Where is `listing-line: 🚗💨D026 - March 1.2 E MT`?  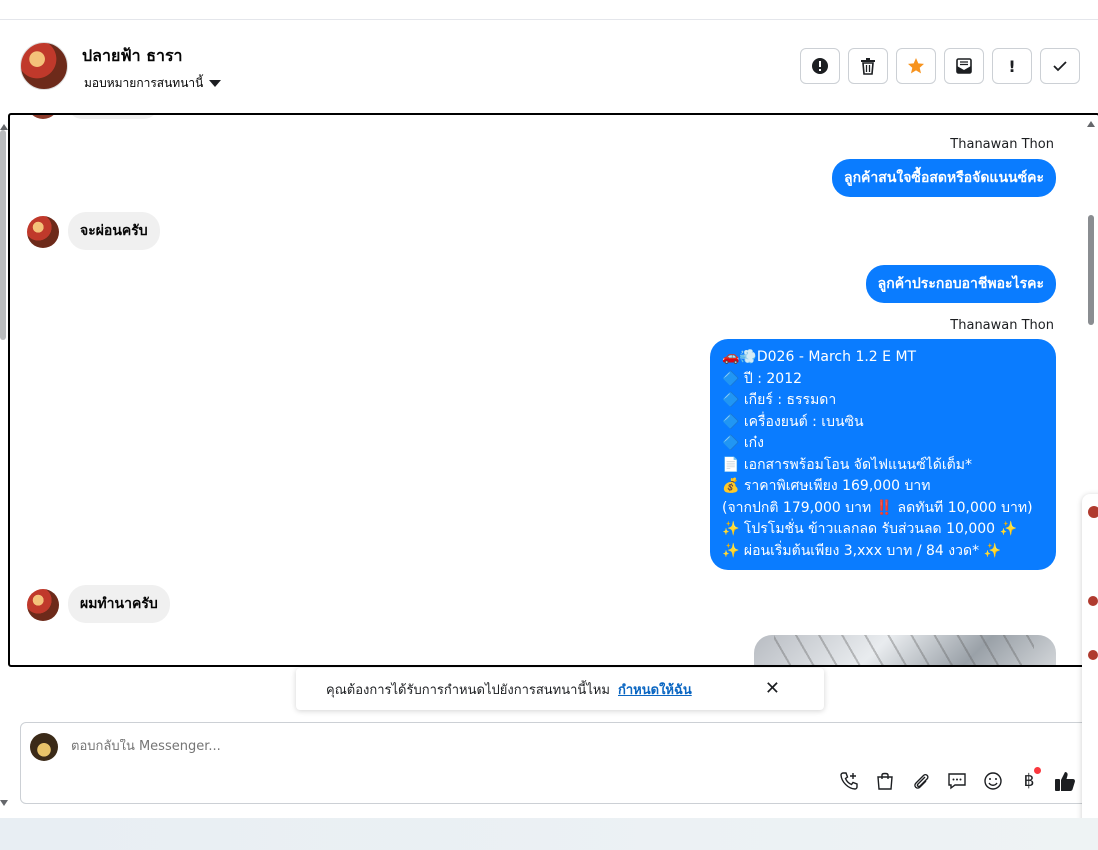
listing-line: 🚗💨D026 - March 1.2 E MT is located at coordinates (819, 357).